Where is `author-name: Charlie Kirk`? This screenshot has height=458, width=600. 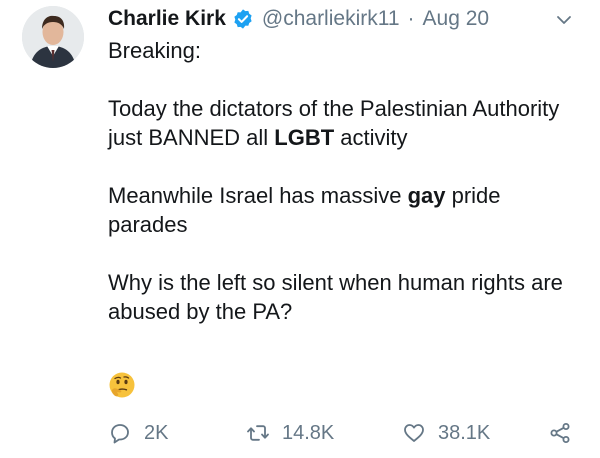
author-name: Charlie Kirk is located at coordinates (167, 19).